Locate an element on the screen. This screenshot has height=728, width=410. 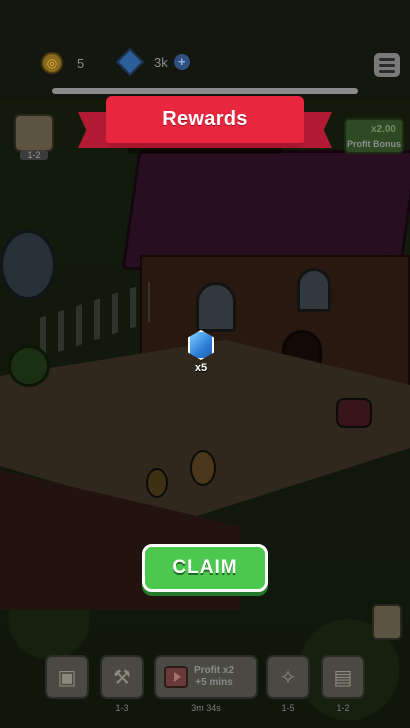
coin-amount: 5 is located at coordinates (81, 63).